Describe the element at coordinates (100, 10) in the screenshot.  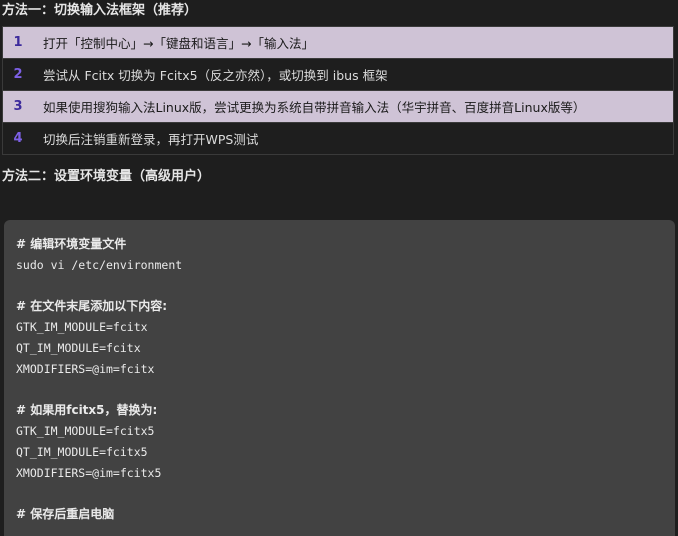
I see `method1-title: 方法一：切换输入法框架（推荐）` at that location.